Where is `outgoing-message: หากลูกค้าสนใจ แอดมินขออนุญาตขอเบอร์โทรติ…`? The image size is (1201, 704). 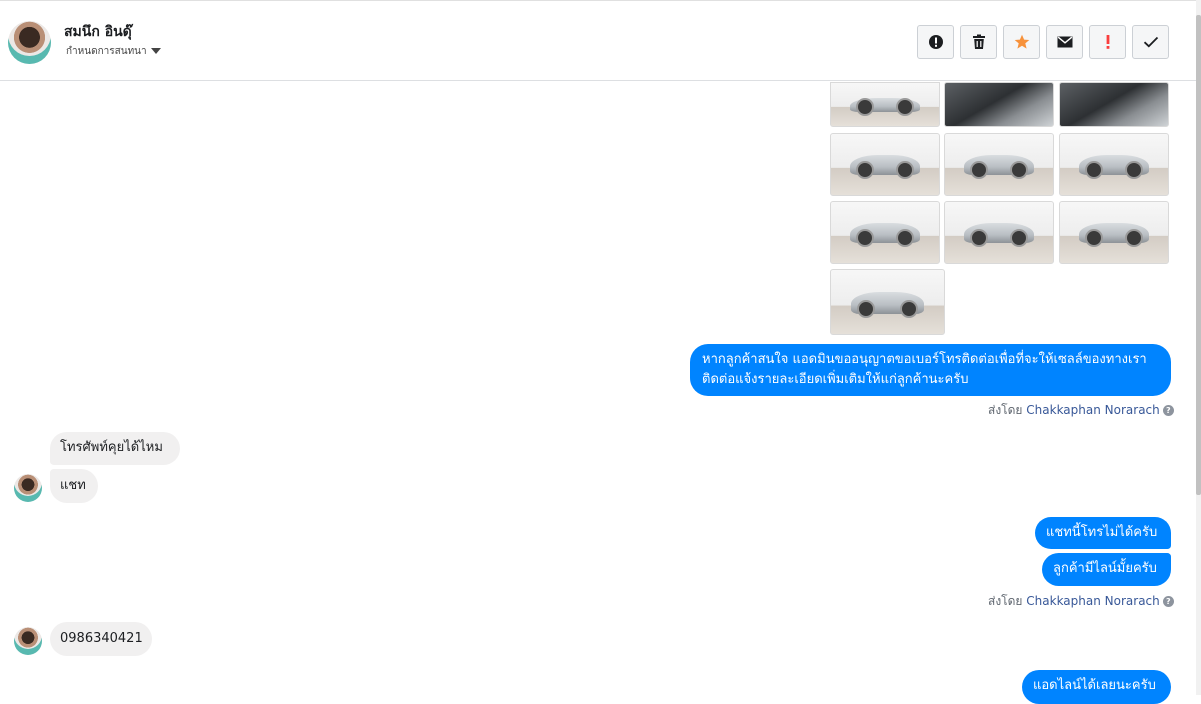
outgoing-message: หากลูกค้าสนใจ แอดมินขออนุญาตขอเบอร์โทรติ… is located at coordinates (930, 370).